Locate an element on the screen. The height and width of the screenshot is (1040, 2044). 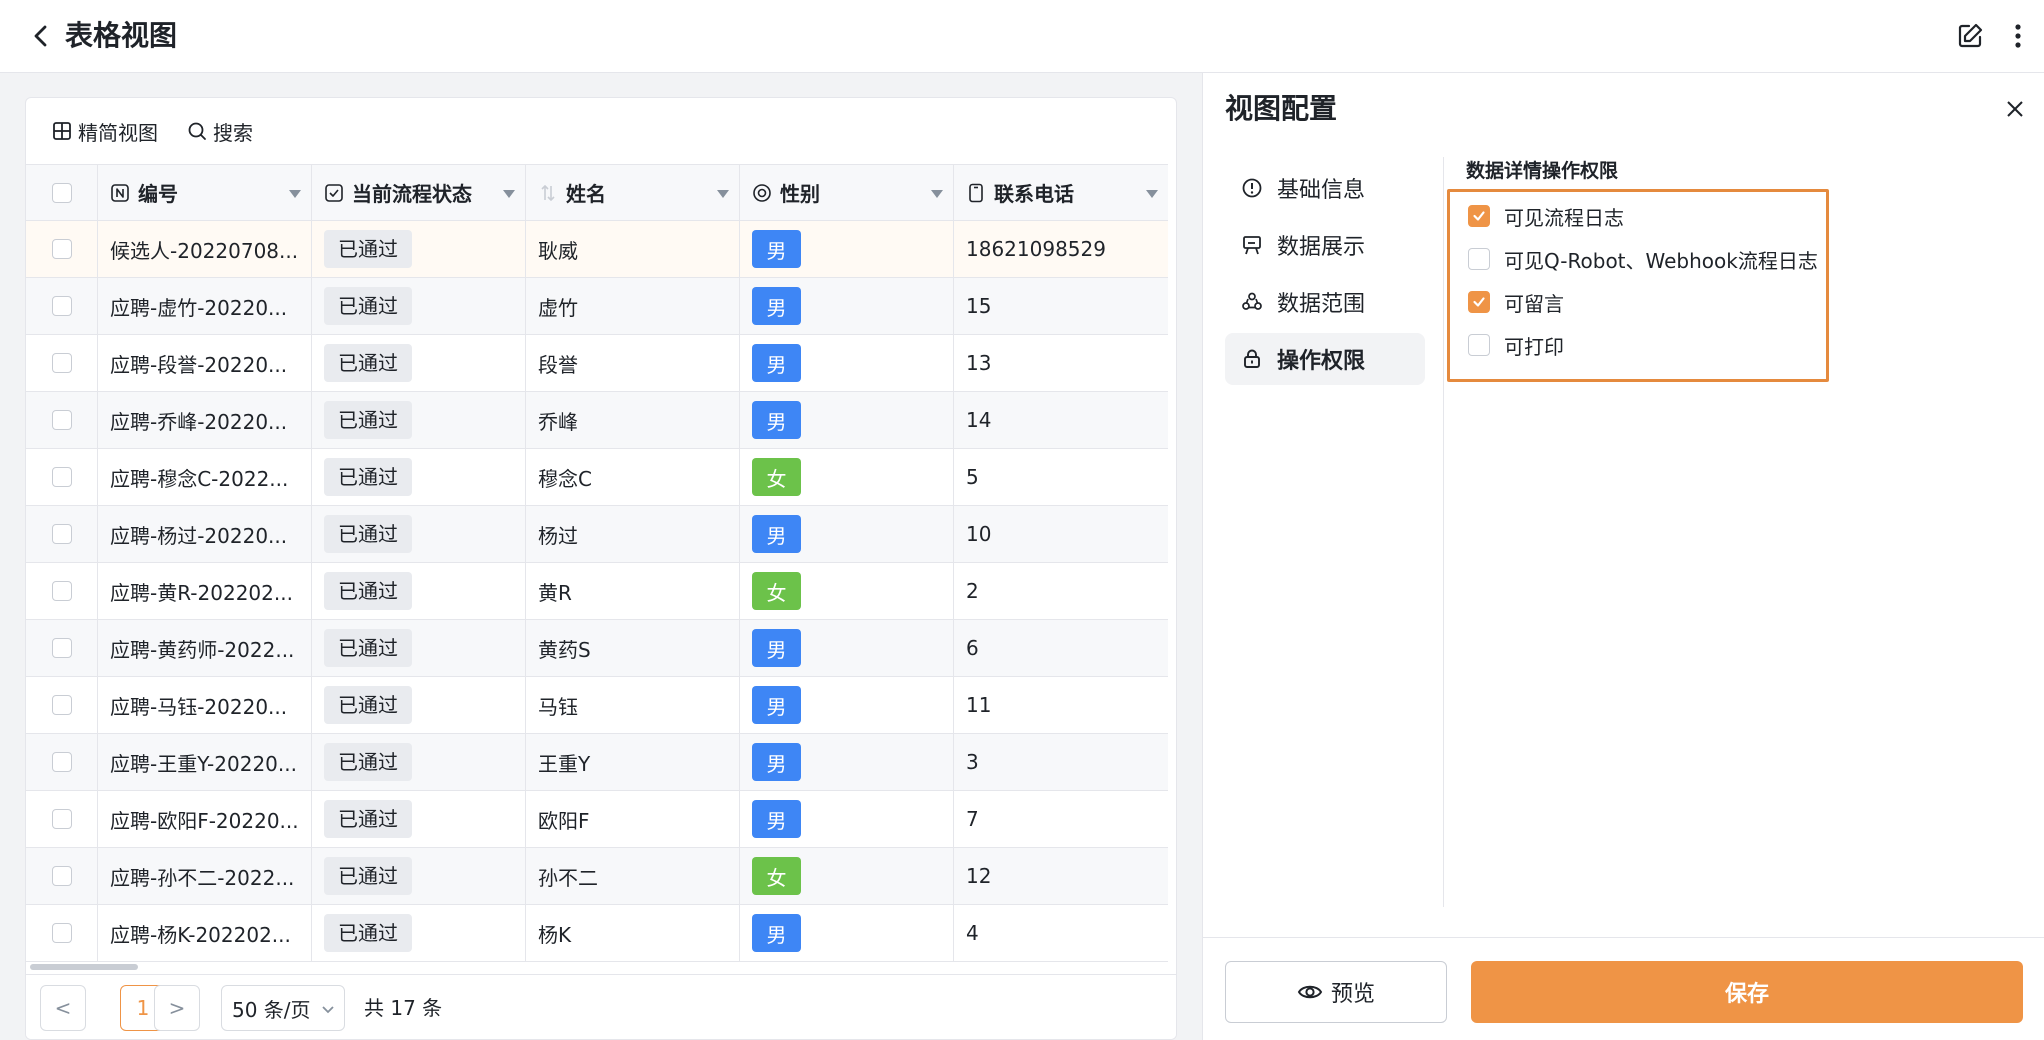
status-check-icon is located at coordinates (334, 192).